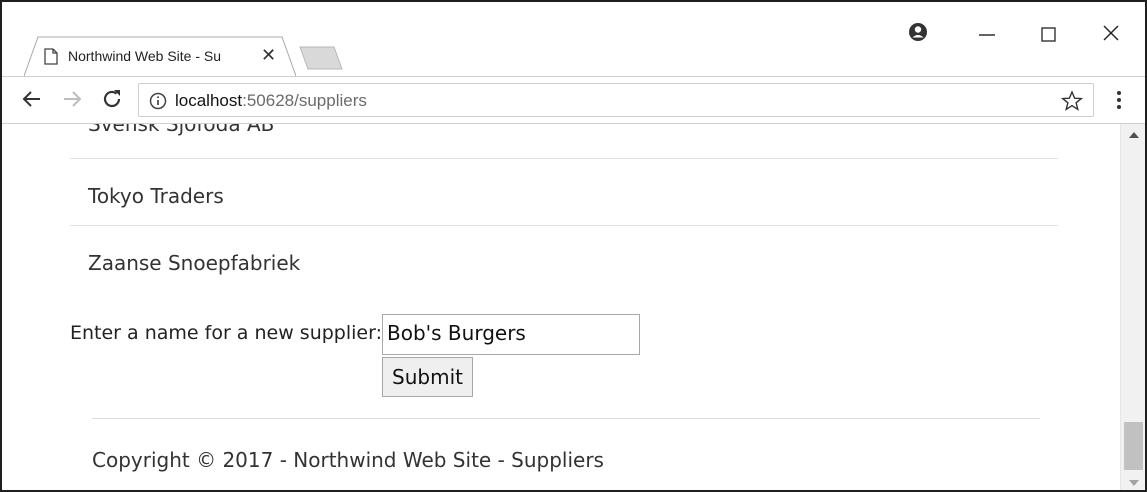  I want to click on back-arrow-icon, so click(32, 99).